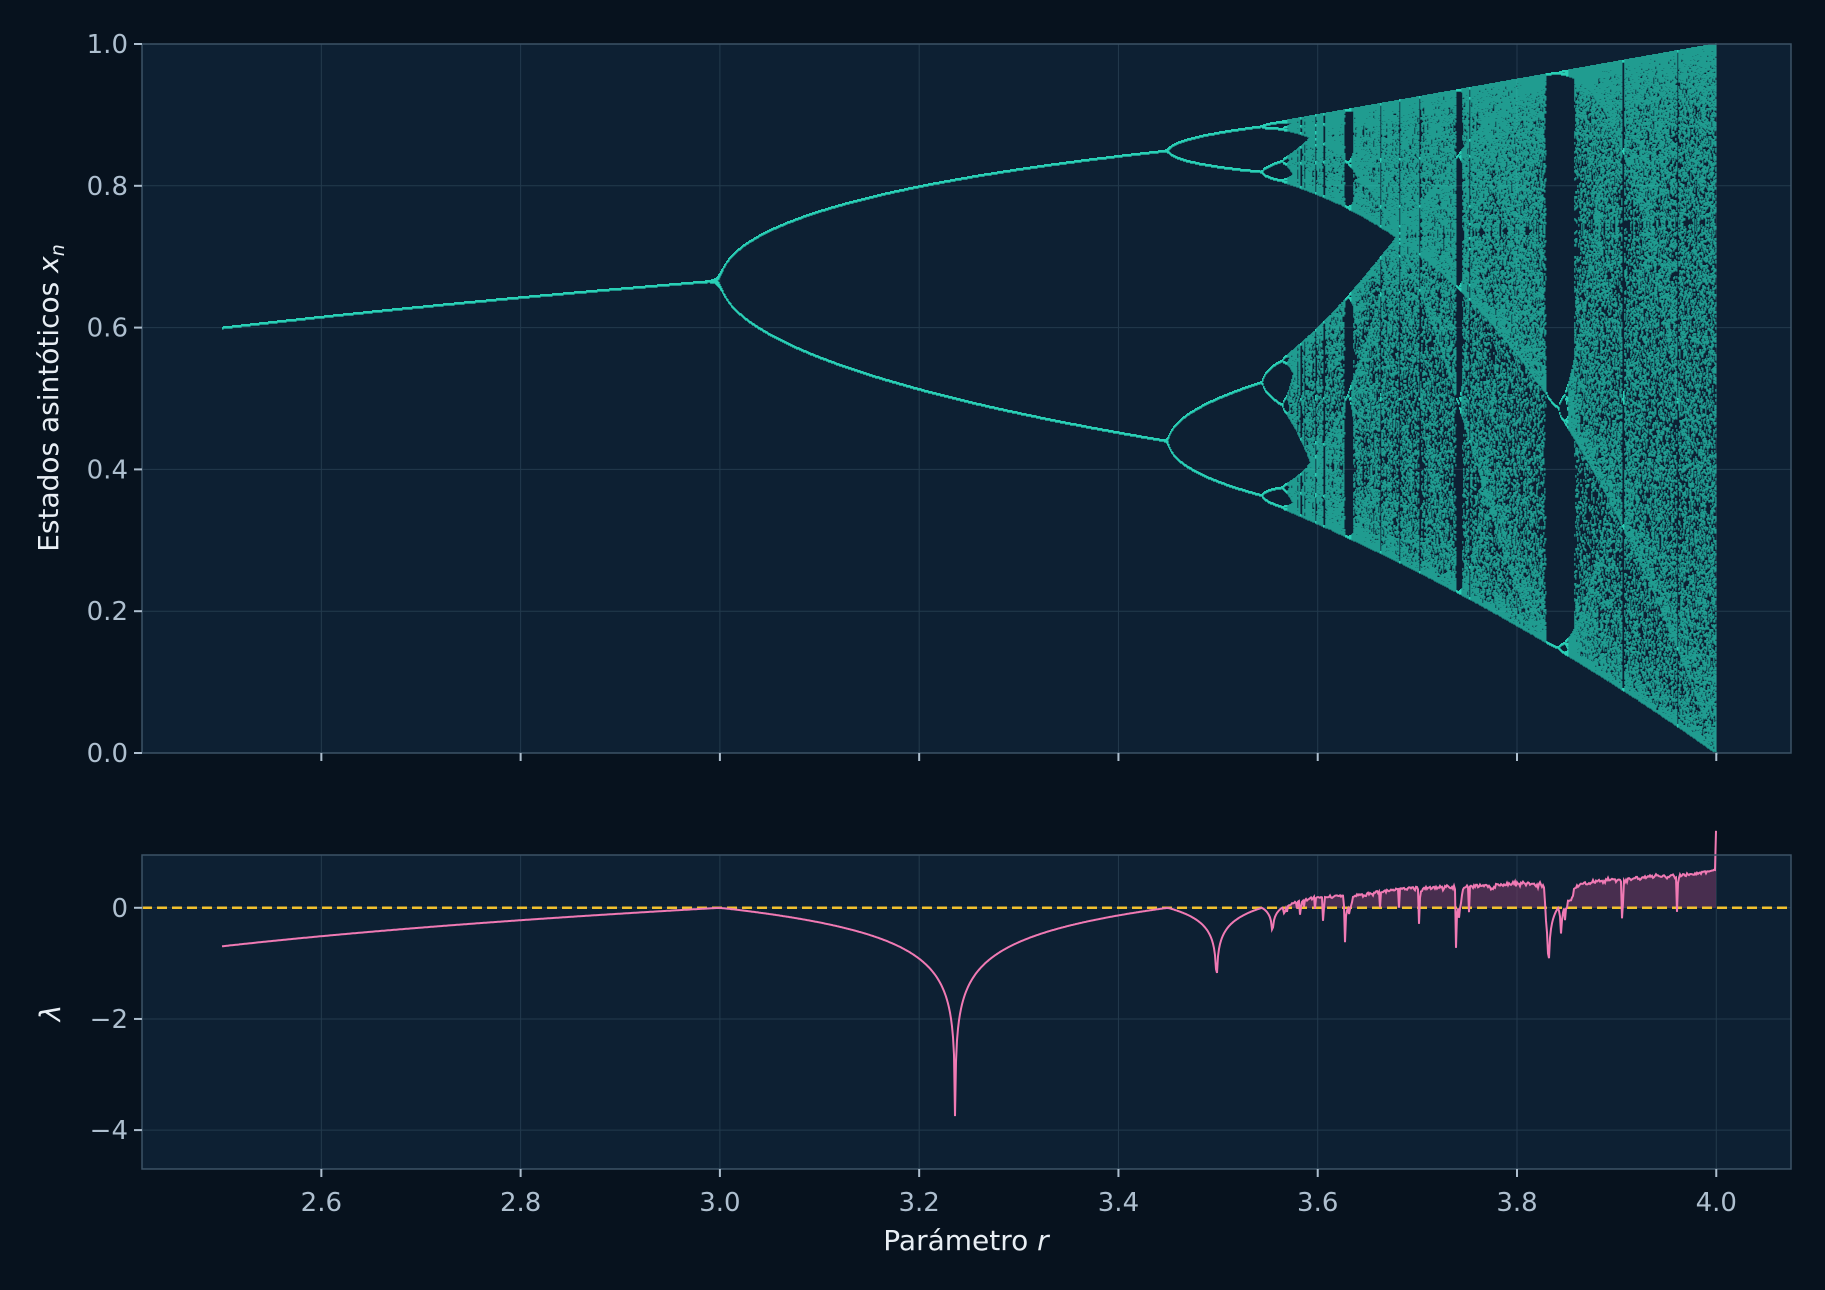 This screenshot has height=1290, width=1825. I want to click on bifurcation-y-tick-label: 0.2, so click(107, 612).